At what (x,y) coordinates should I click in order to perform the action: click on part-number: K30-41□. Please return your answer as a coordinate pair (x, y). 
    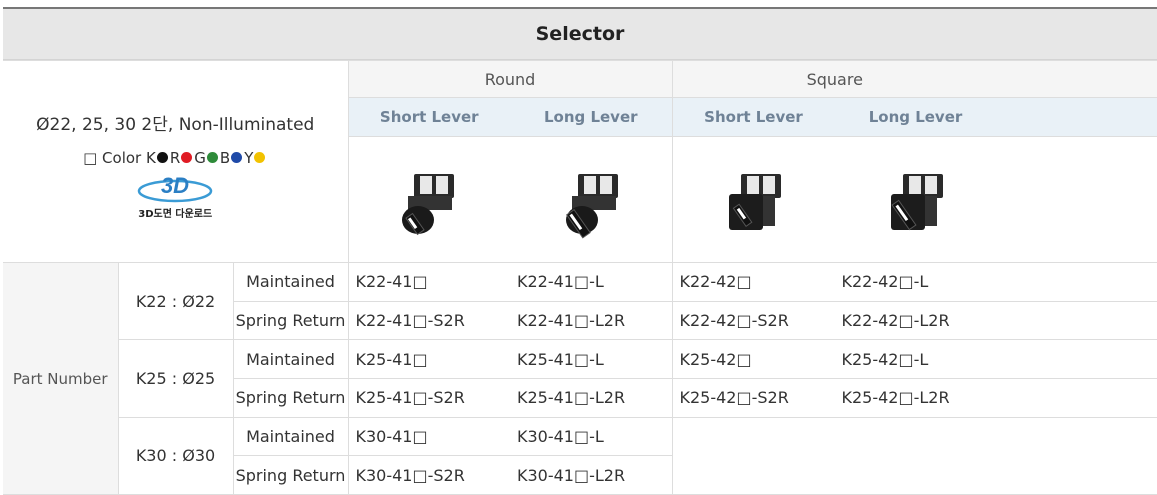
    Looking at the image, I should click on (391, 437).